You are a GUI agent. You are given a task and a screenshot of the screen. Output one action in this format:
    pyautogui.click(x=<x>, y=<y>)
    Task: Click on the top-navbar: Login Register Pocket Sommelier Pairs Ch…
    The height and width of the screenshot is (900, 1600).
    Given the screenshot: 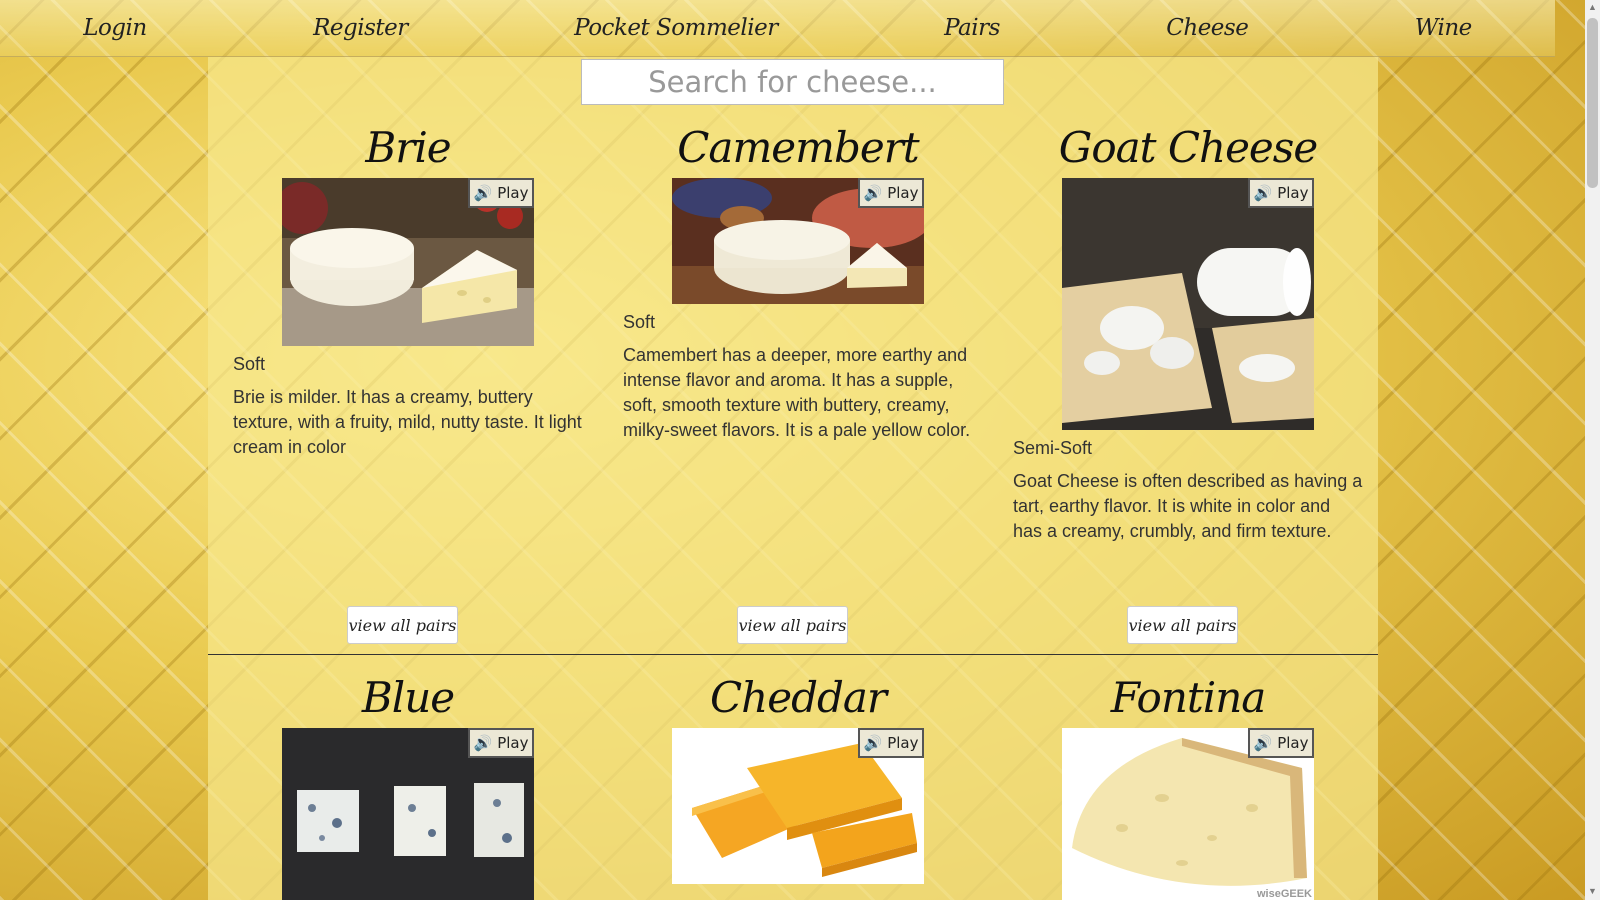 What is the action you would take?
    pyautogui.click(x=777, y=28)
    